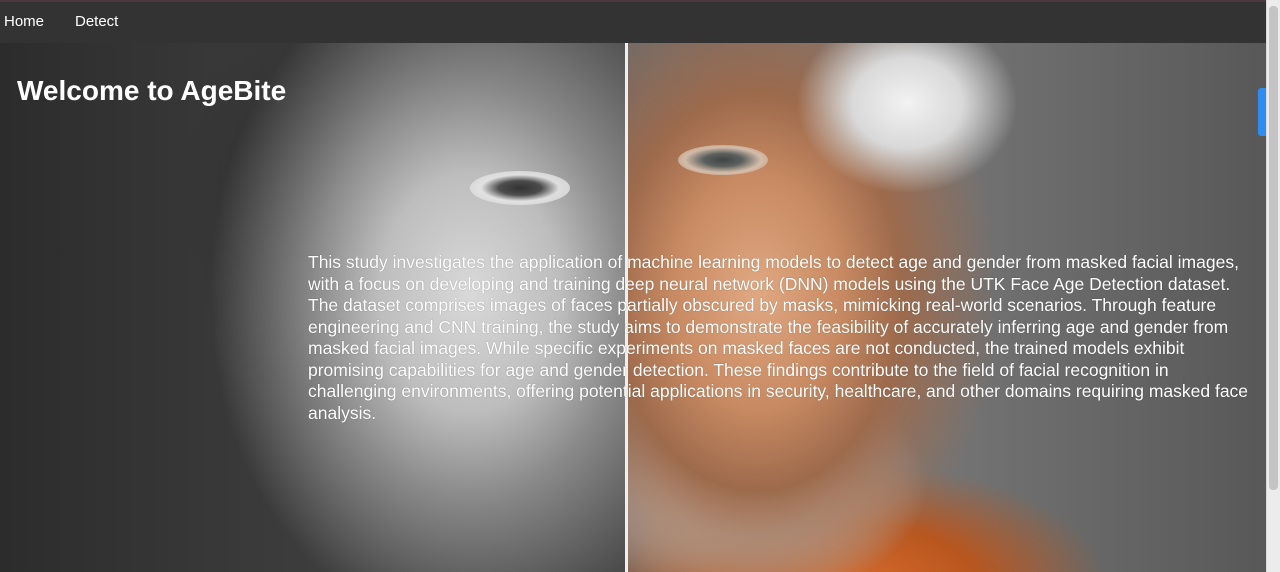 This screenshot has width=1280, height=572. What do you see at coordinates (723, 160) in the screenshot?
I see `old-eye-graphic` at bounding box center [723, 160].